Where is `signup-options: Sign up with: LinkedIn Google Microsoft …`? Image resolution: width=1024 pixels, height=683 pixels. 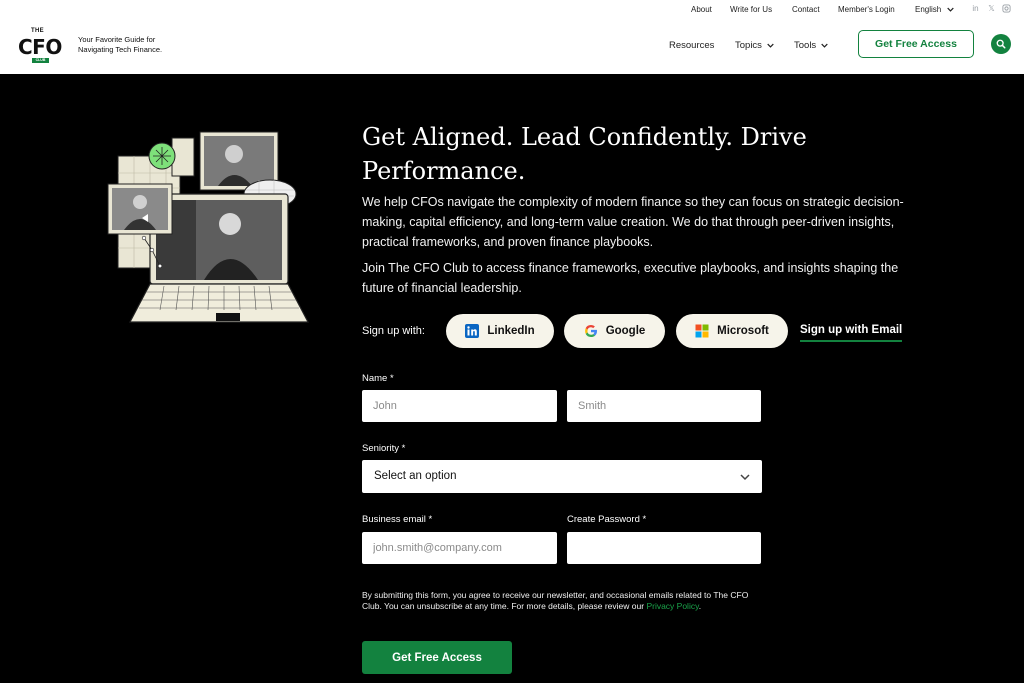
signup-options: Sign up with: LinkedIn Google Microsoft … is located at coordinates (642, 332).